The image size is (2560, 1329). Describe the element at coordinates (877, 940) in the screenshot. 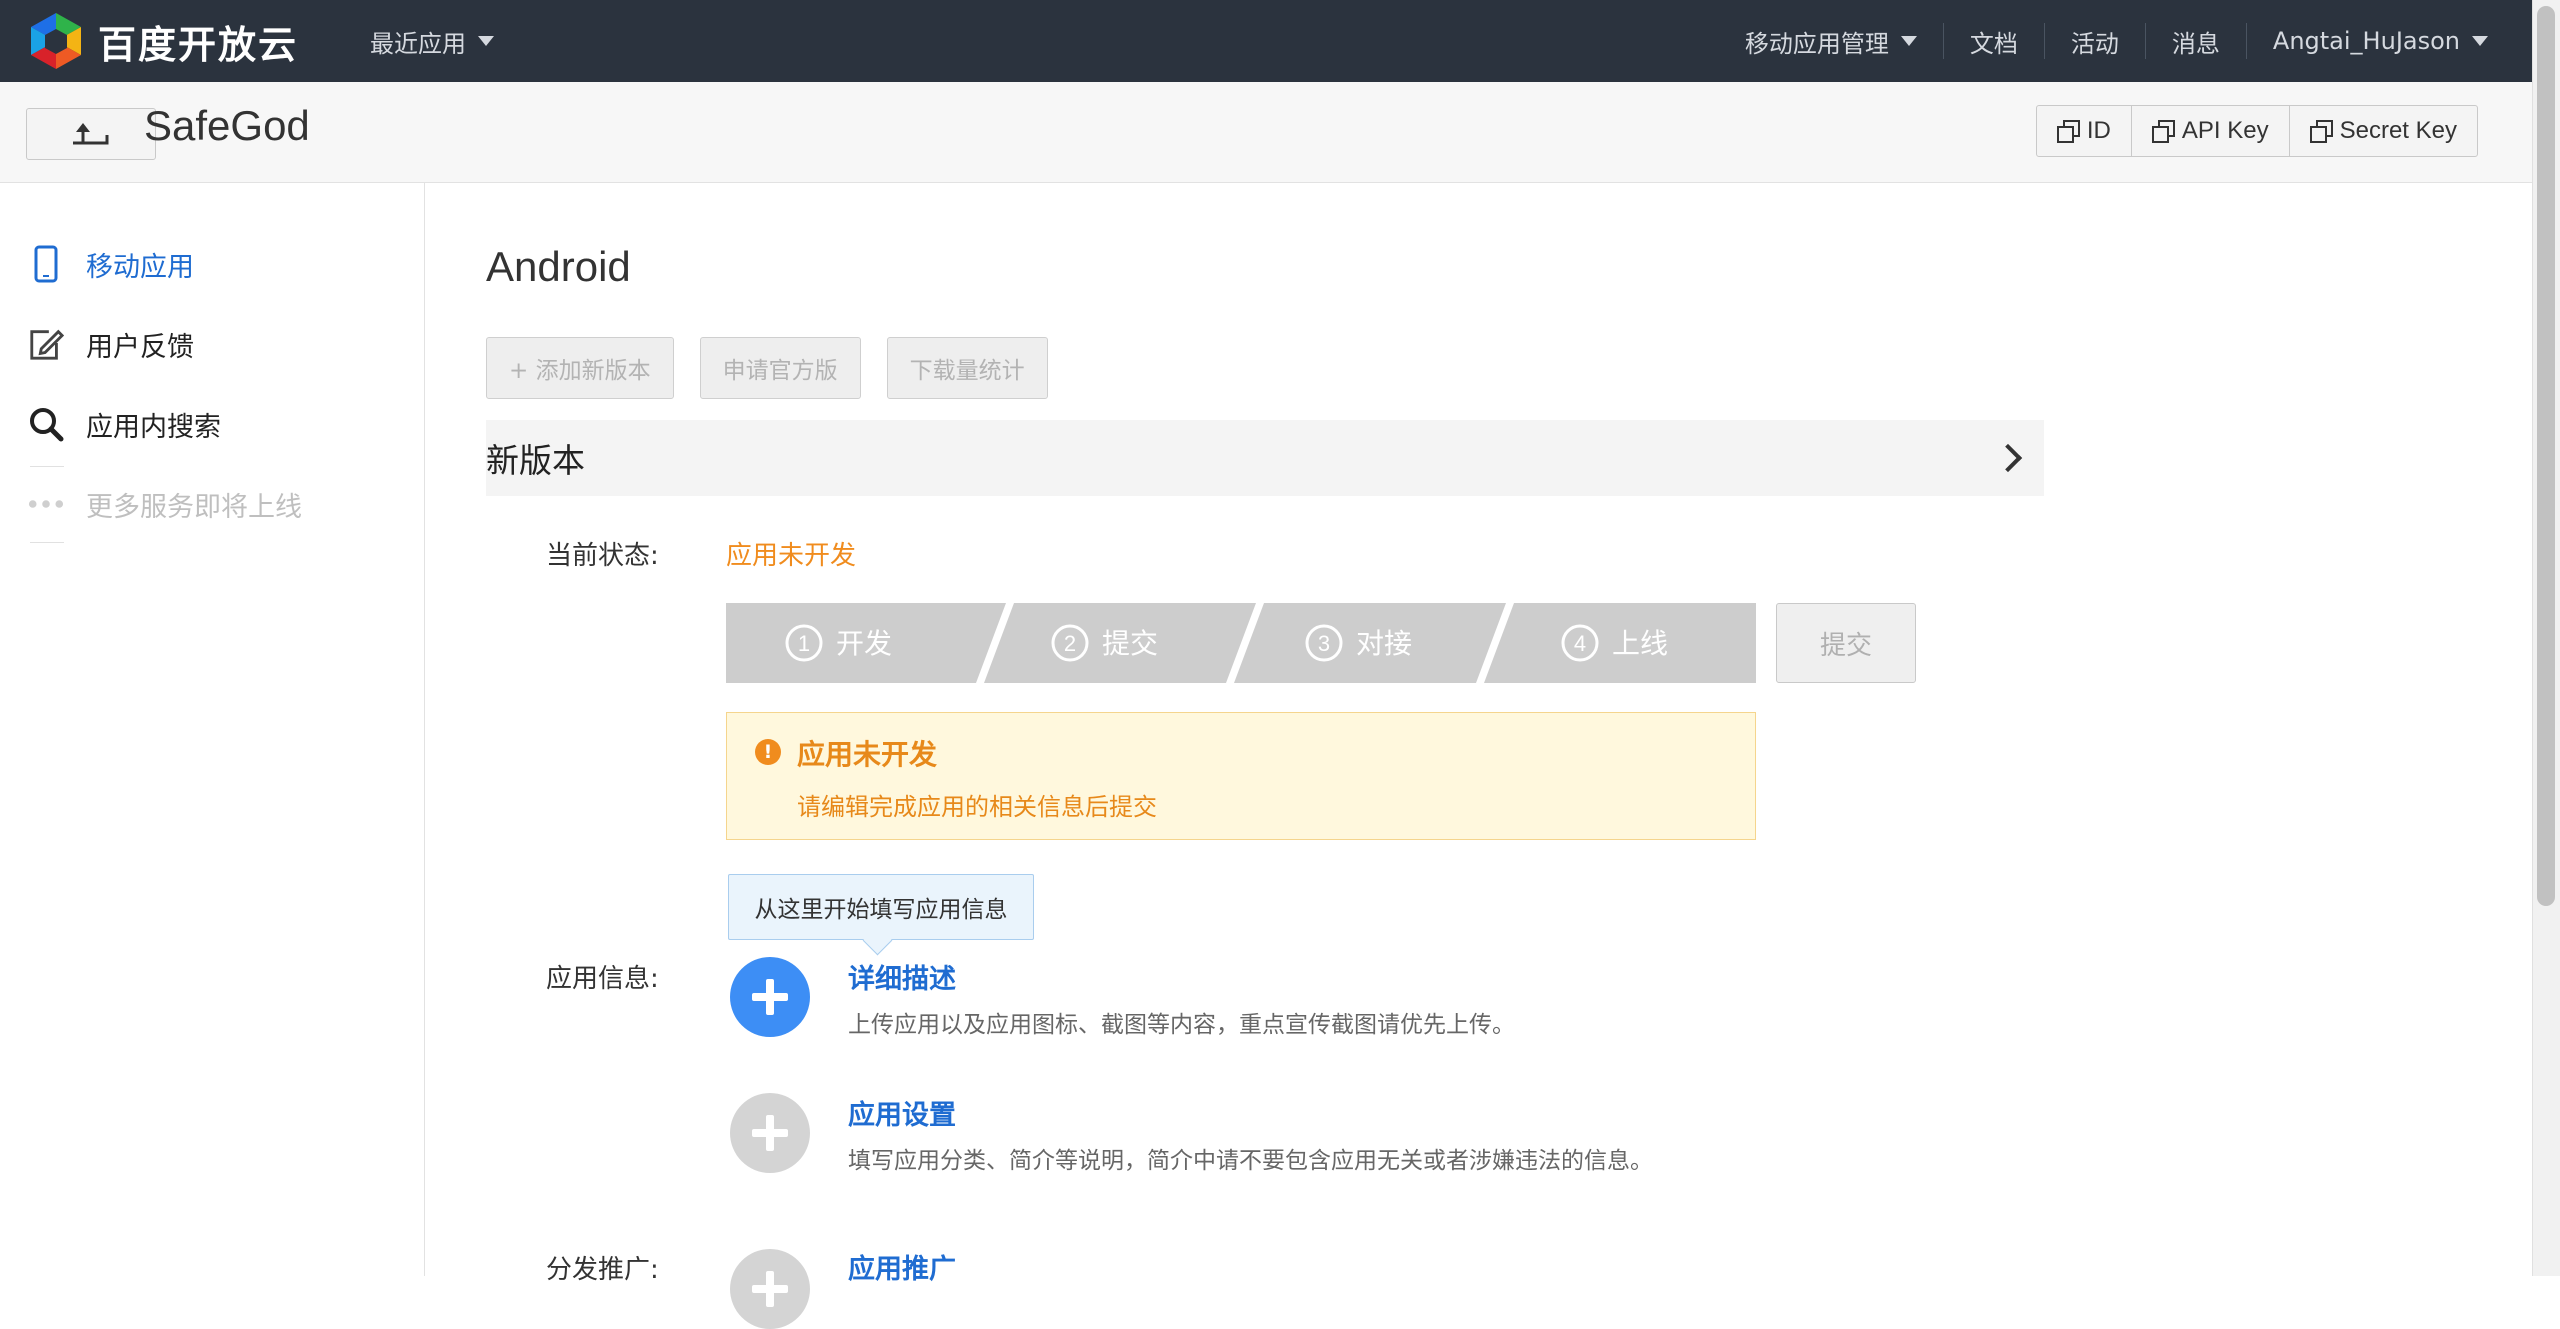

I see `tooltip-arrow` at that location.